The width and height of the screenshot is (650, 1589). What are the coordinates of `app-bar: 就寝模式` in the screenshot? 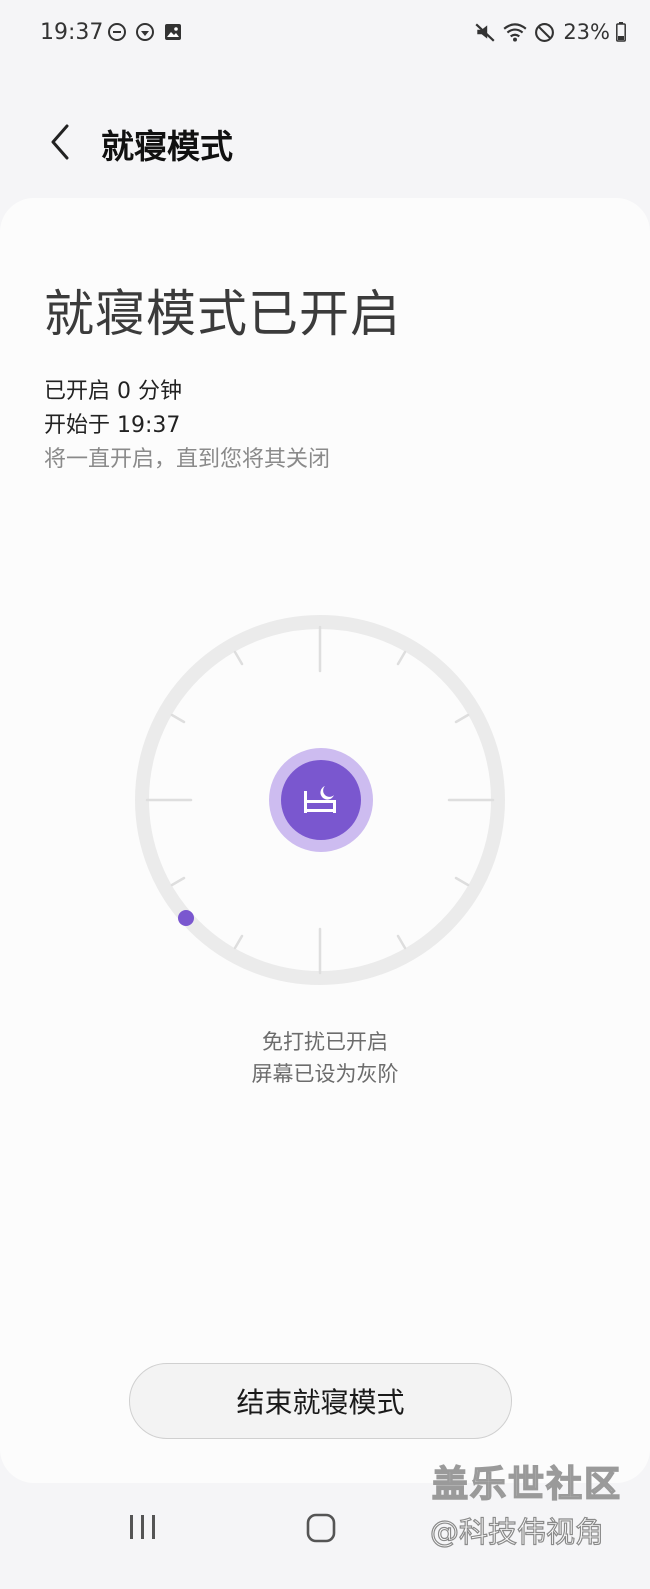 It's located at (325, 145).